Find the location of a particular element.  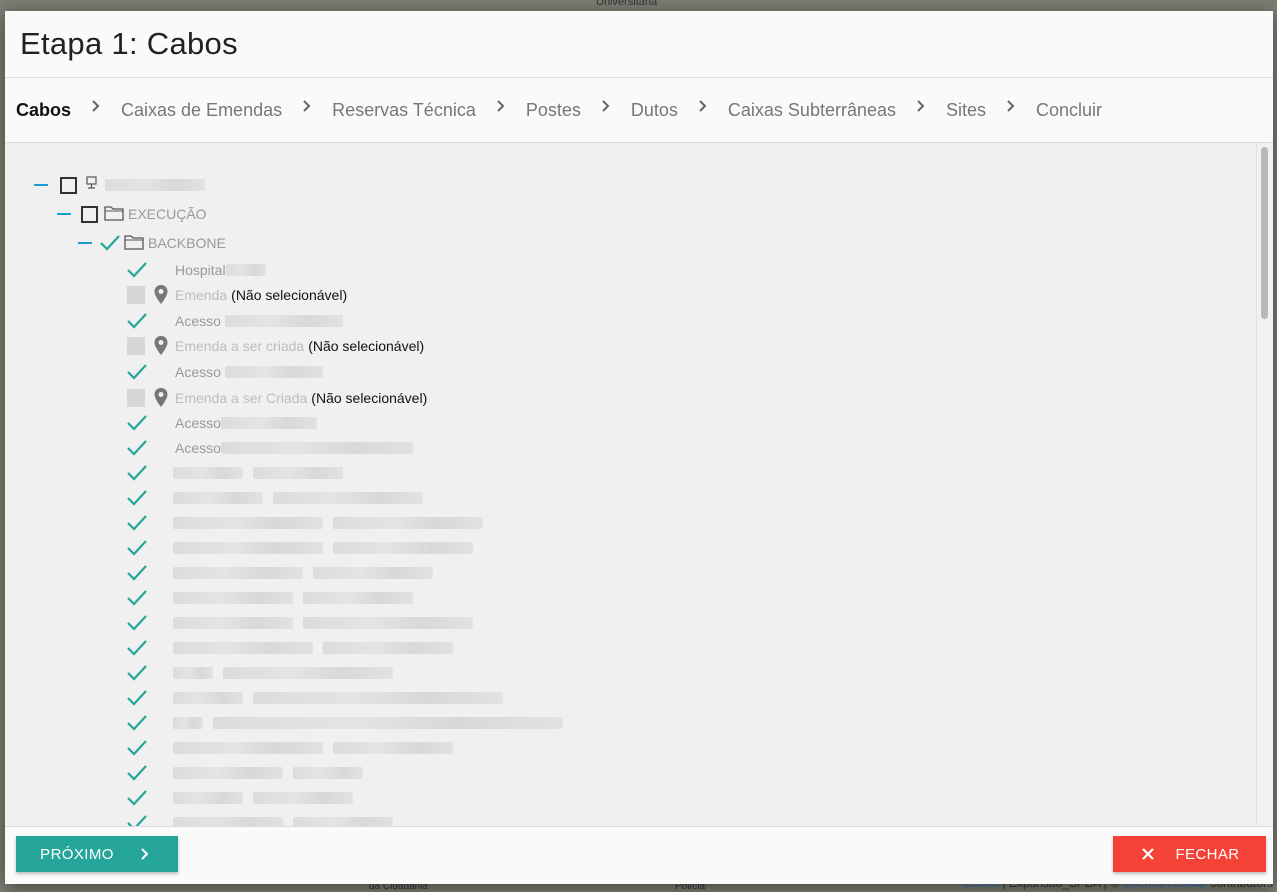

not-selectable-note: (Não selecionável) is located at coordinates (366, 346).